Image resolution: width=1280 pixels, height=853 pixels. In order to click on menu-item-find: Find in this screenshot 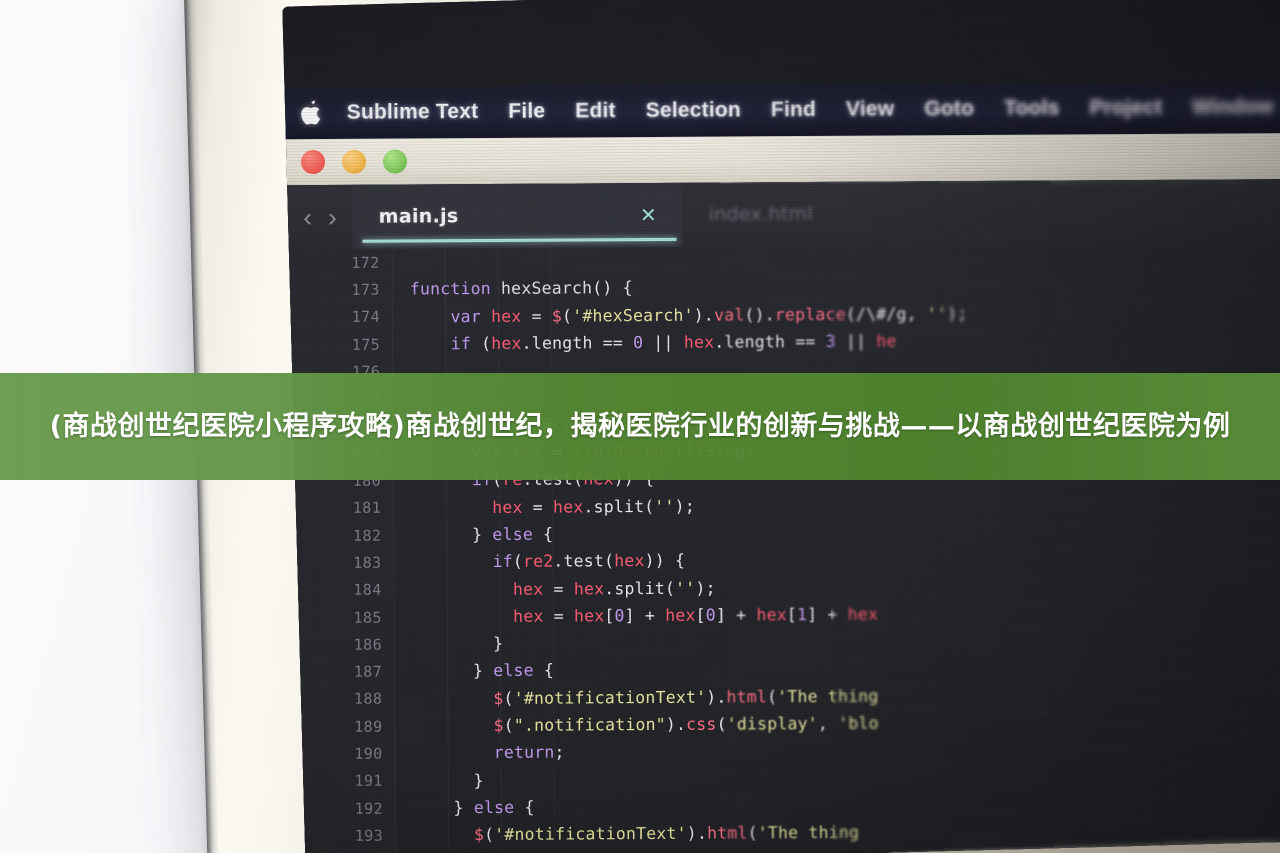, I will do `click(793, 110)`.